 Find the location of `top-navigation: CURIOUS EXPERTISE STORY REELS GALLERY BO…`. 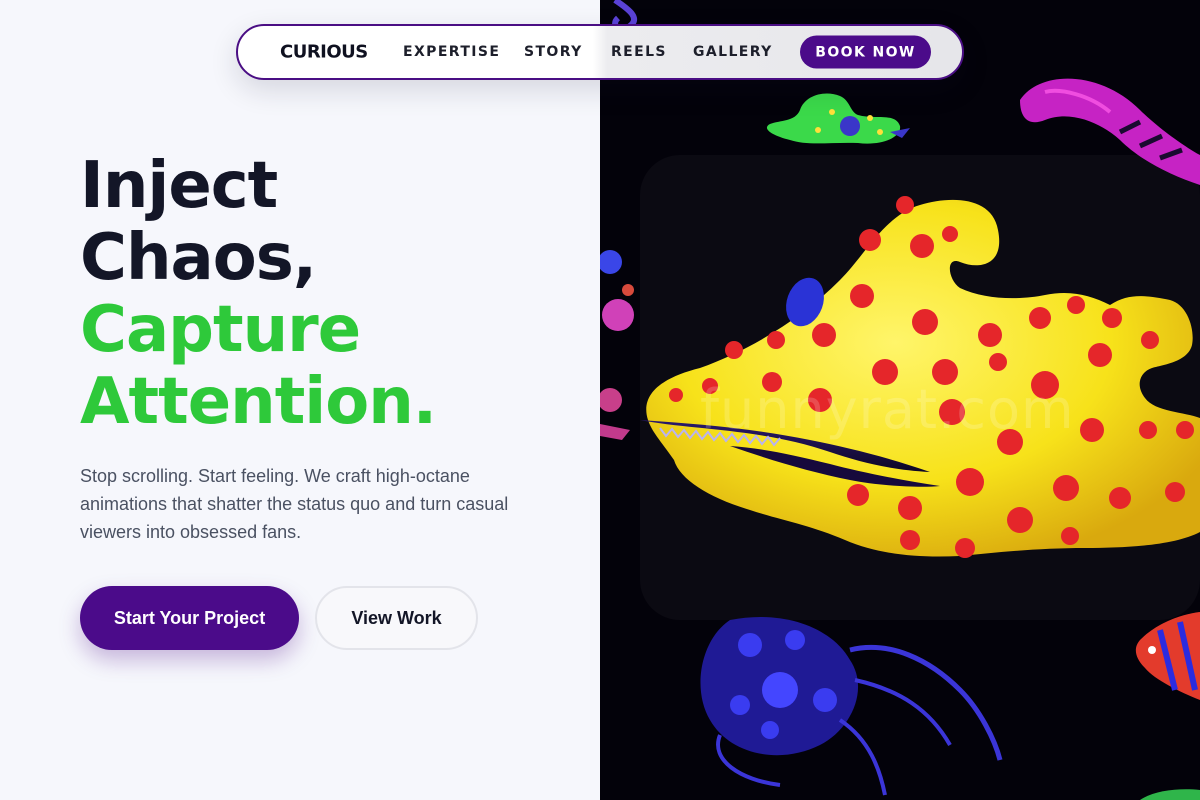

top-navigation: CURIOUS EXPERTISE STORY REELS GALLERY BO… is located at coordinates (600, 52).